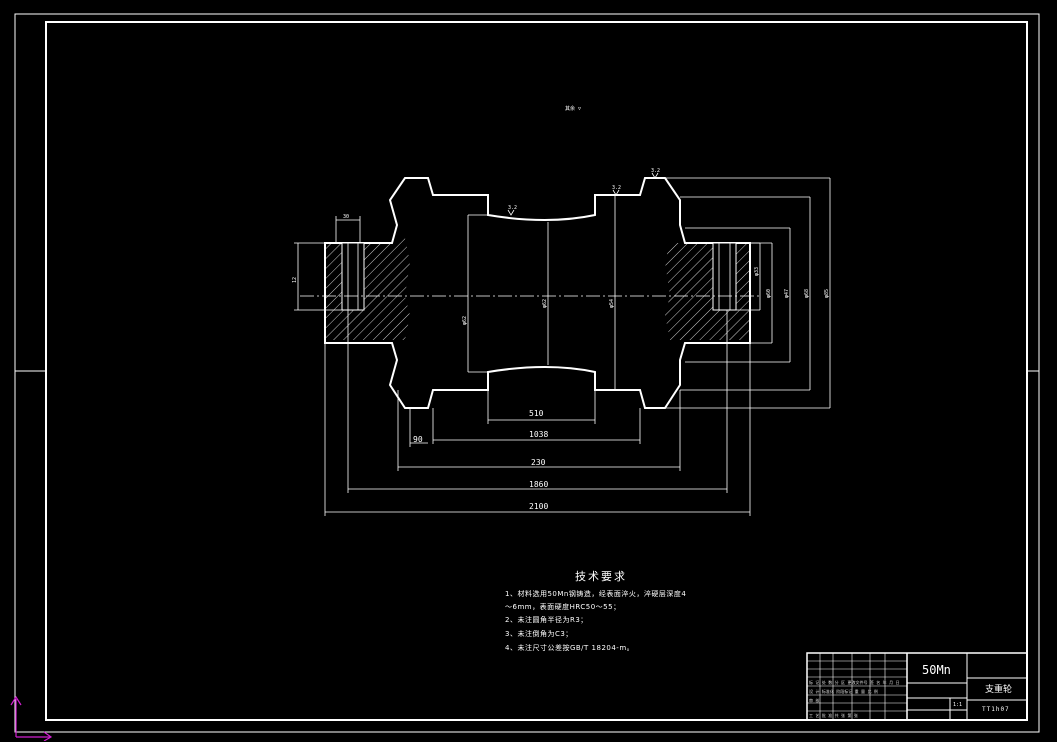 This screenshot has width=1057, height=742. What do you see at coordinates (757, 271) in the screenshot?
I see `dim-phi-4: φ33` at bounding box center [757, 271].